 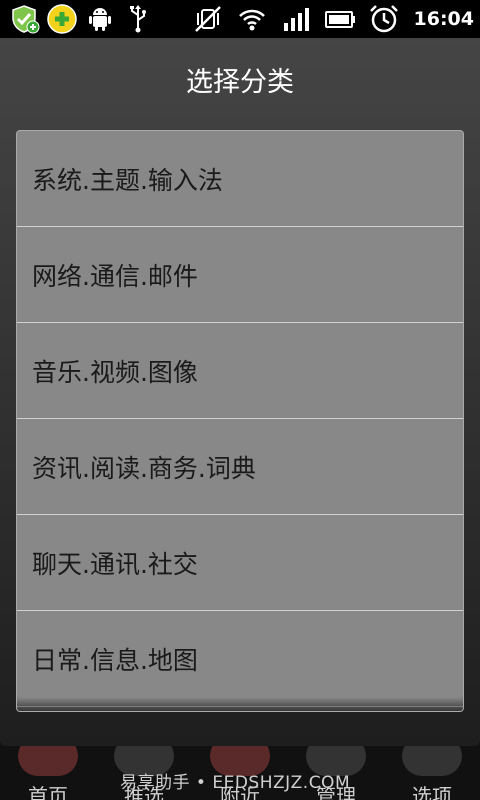 What do you see at coordinates (48, 768) in the screenshot?
I see `nav-item-home: 首页` at bounding box center [48, 768].